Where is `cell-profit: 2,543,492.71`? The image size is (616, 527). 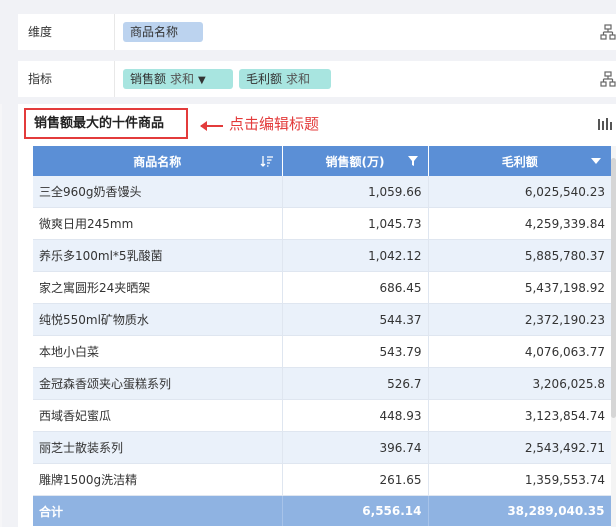
cell-profit: 2,543,492.71 is located at coordinates (519, 447).